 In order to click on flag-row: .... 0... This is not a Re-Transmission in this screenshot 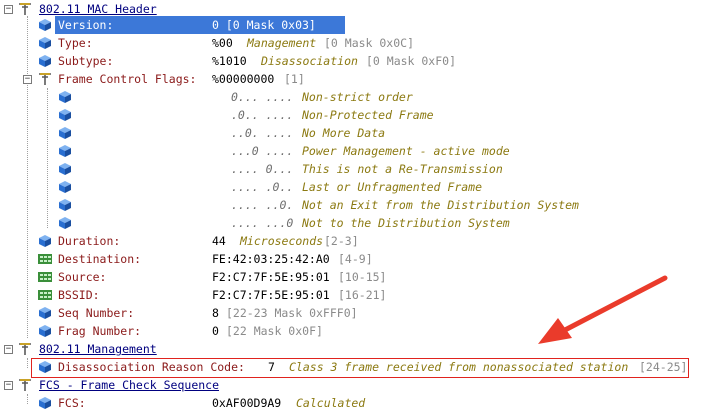, I will do `click(360, 169)`.